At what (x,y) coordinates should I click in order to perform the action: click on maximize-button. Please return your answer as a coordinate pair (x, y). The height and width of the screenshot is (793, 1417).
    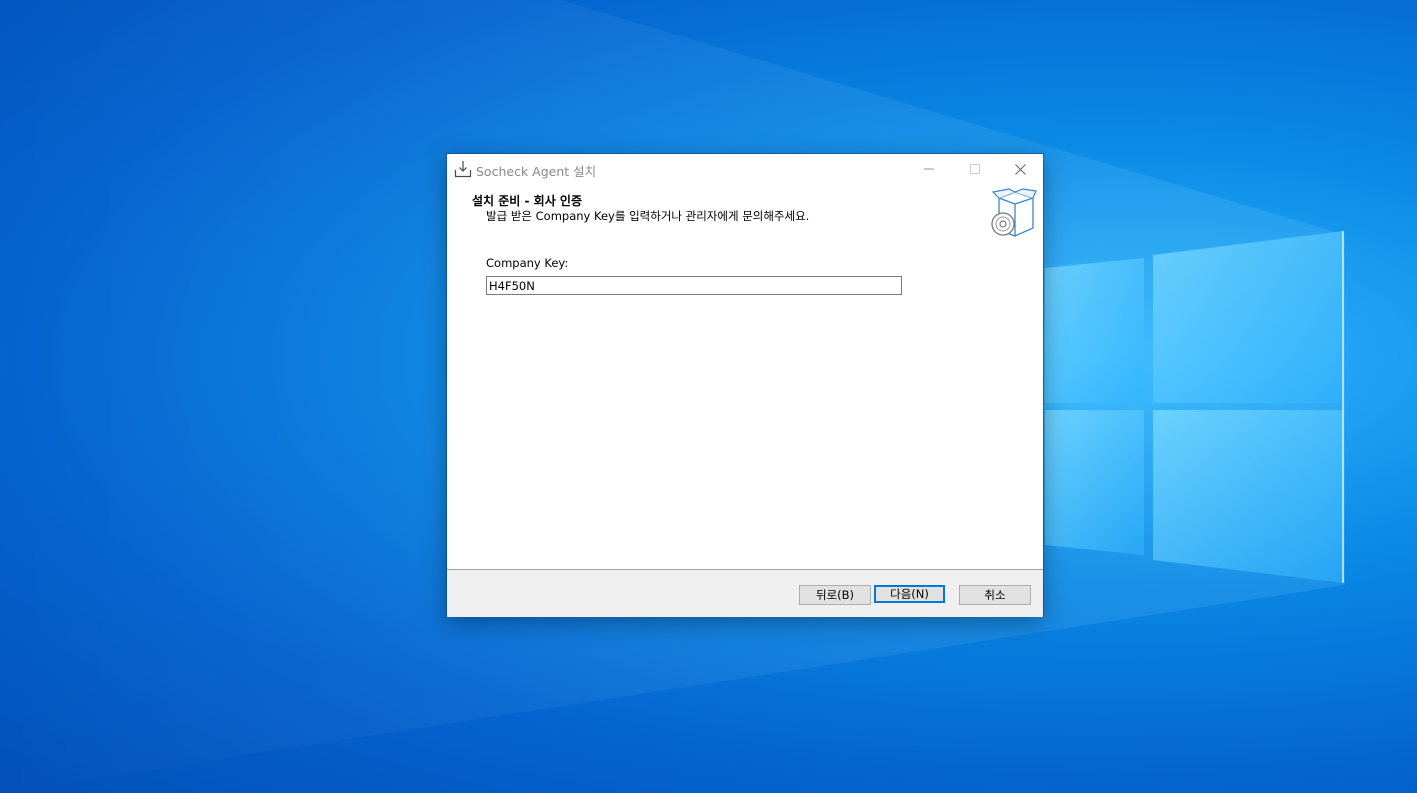
    Looking at the image, I should click on (975, 169).